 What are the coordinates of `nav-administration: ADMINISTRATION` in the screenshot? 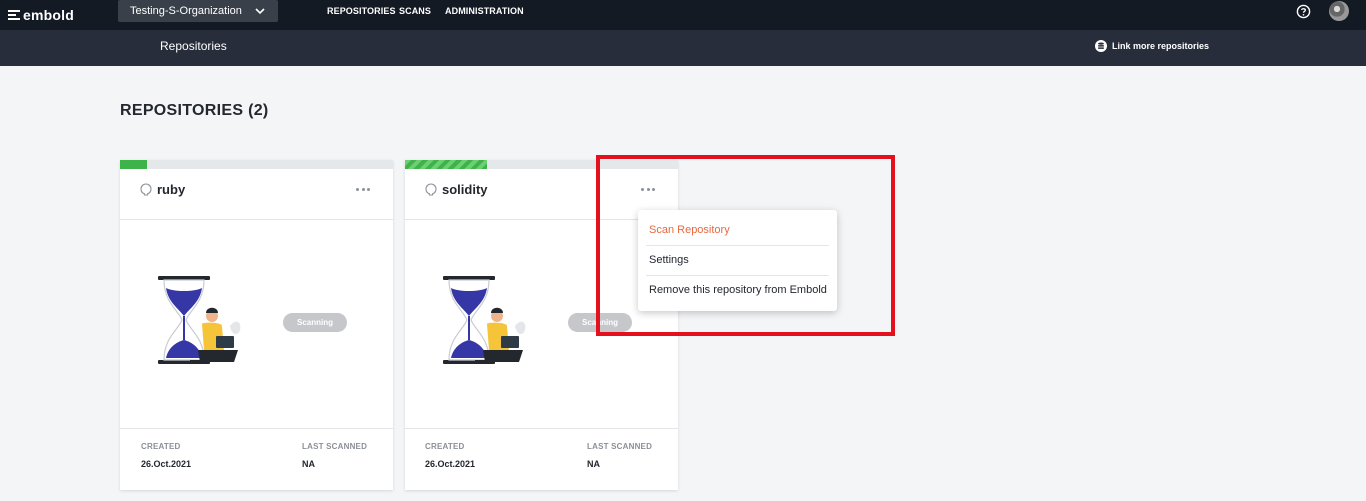 It's located at (484, 11).